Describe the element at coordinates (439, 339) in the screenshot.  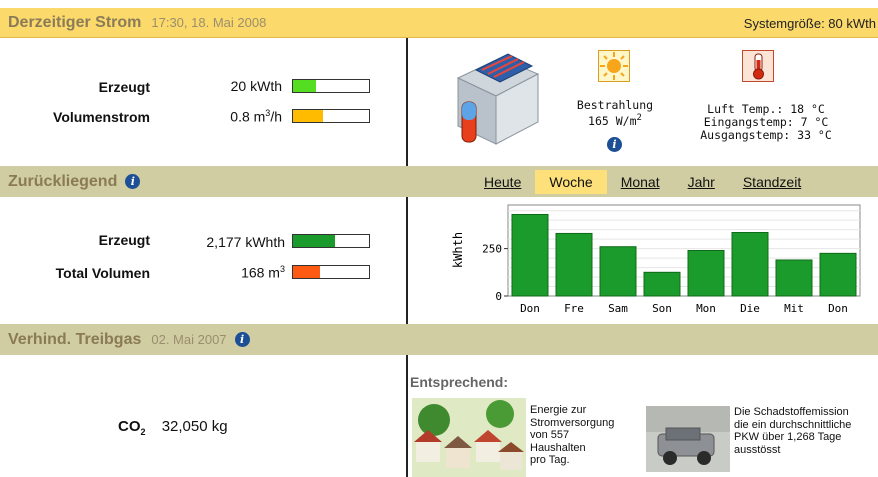
I see `avoided-header: Verhind. Treibgas 02. Mai 2007 i` at that location.